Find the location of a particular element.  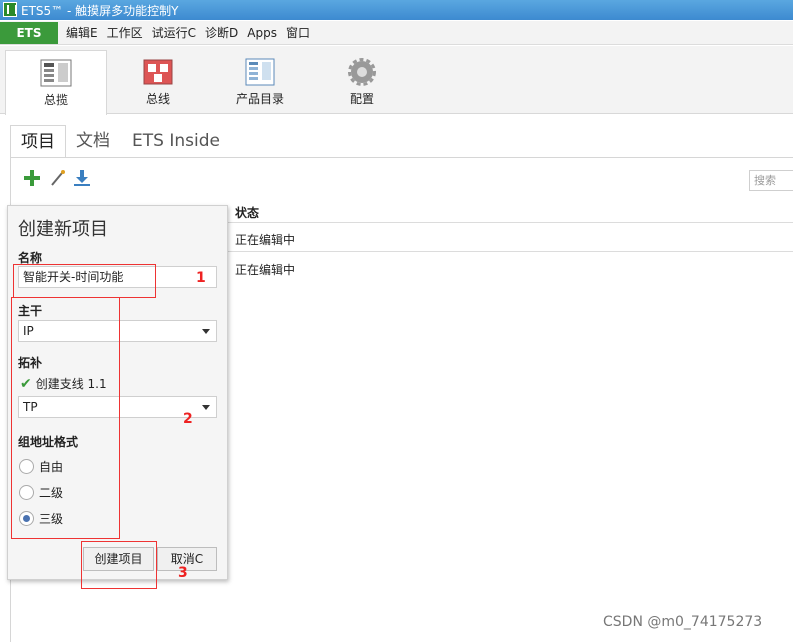

ribbon-settings-button: 配置 is located at coordinates (362, 82).